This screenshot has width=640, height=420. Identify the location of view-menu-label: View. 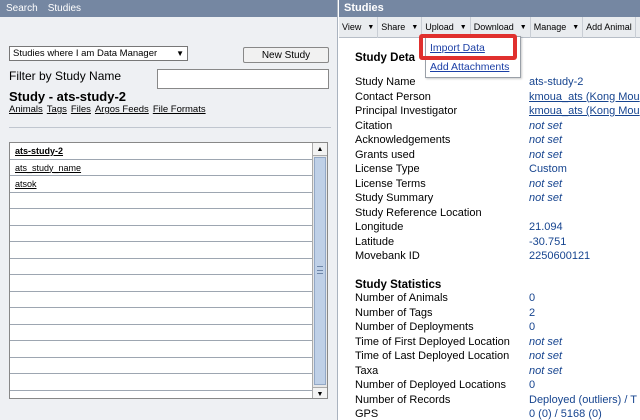
(352, 27).